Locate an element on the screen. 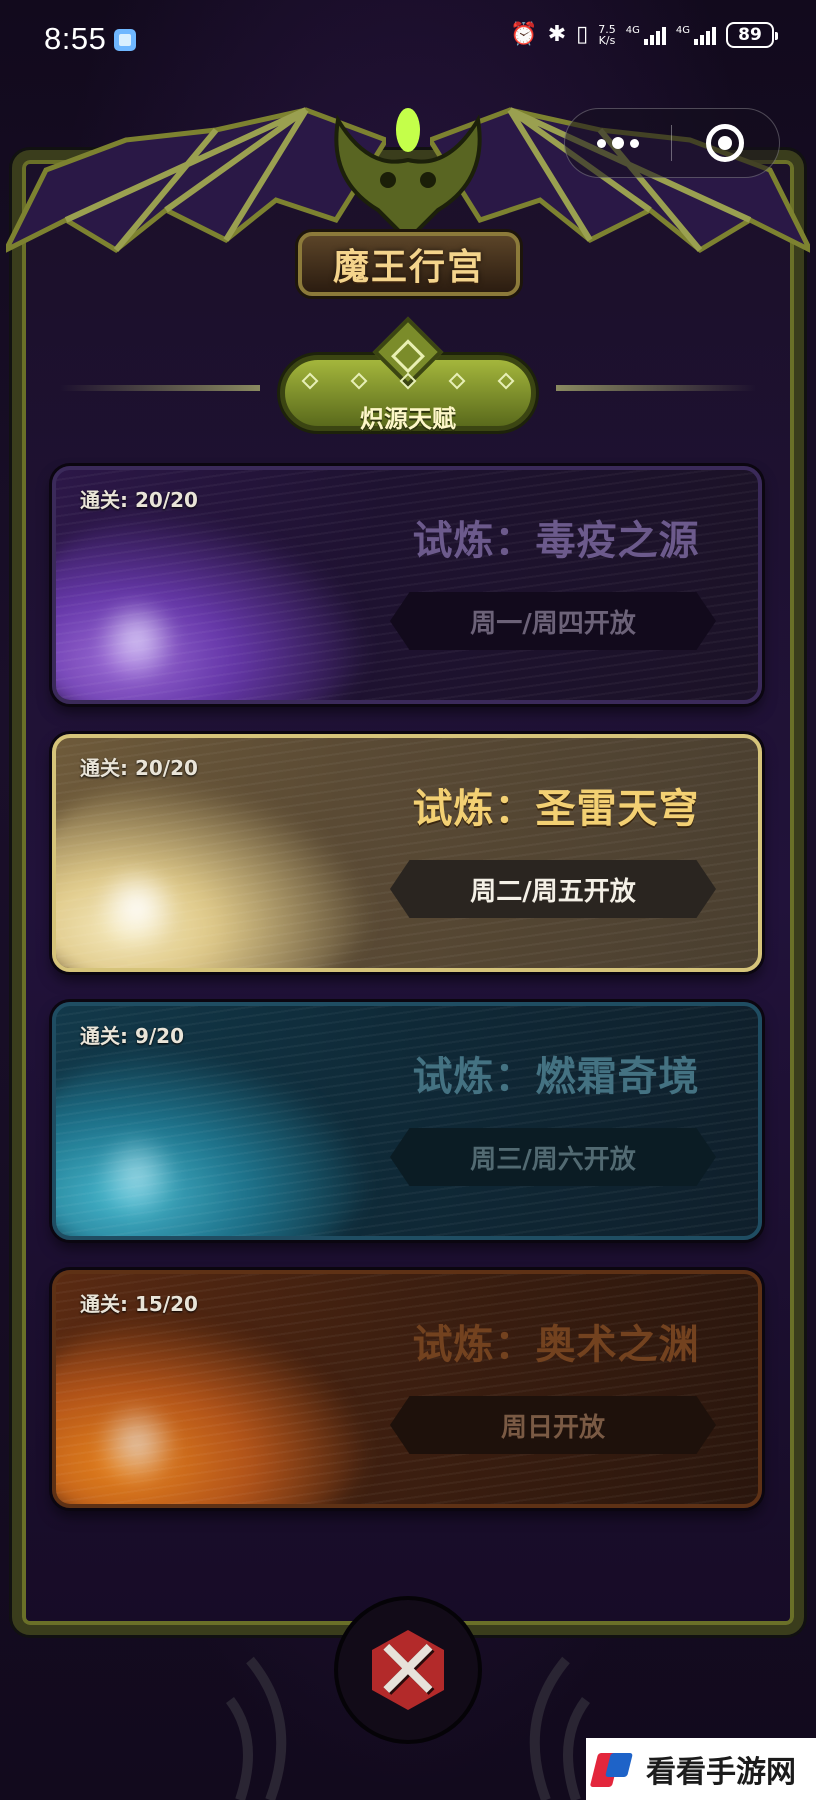  trial-name: 试炼：奥术之渊 is located at coordinates (556, 1345).